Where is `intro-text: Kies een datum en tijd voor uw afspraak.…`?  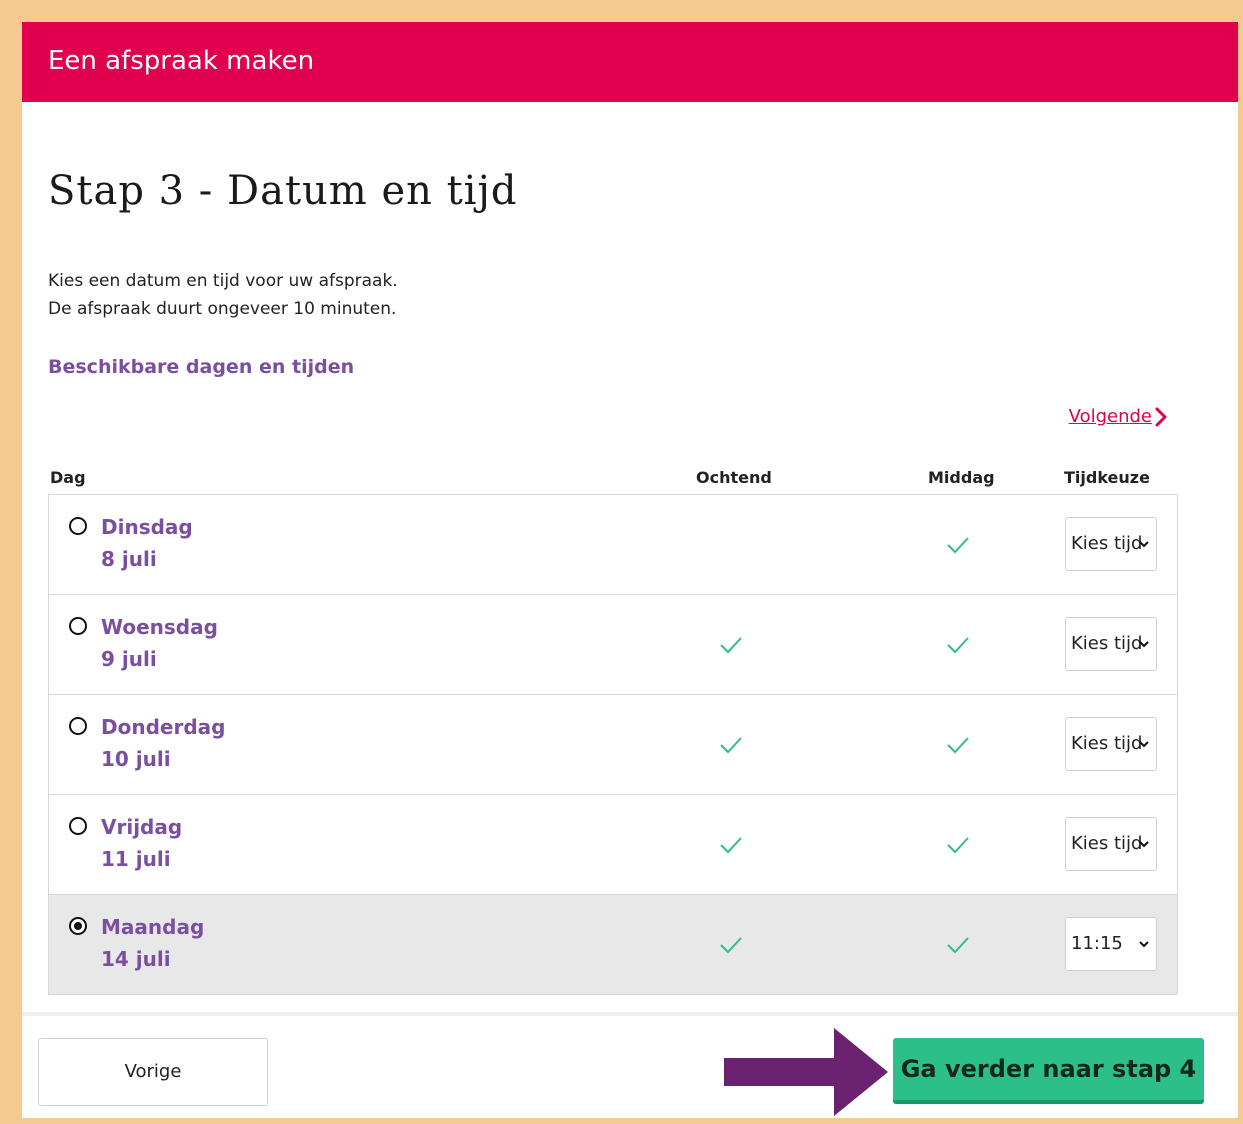 intro-text: Kies een datum en tijd voor uw afspraak.… is located at coordinates (223, 295).